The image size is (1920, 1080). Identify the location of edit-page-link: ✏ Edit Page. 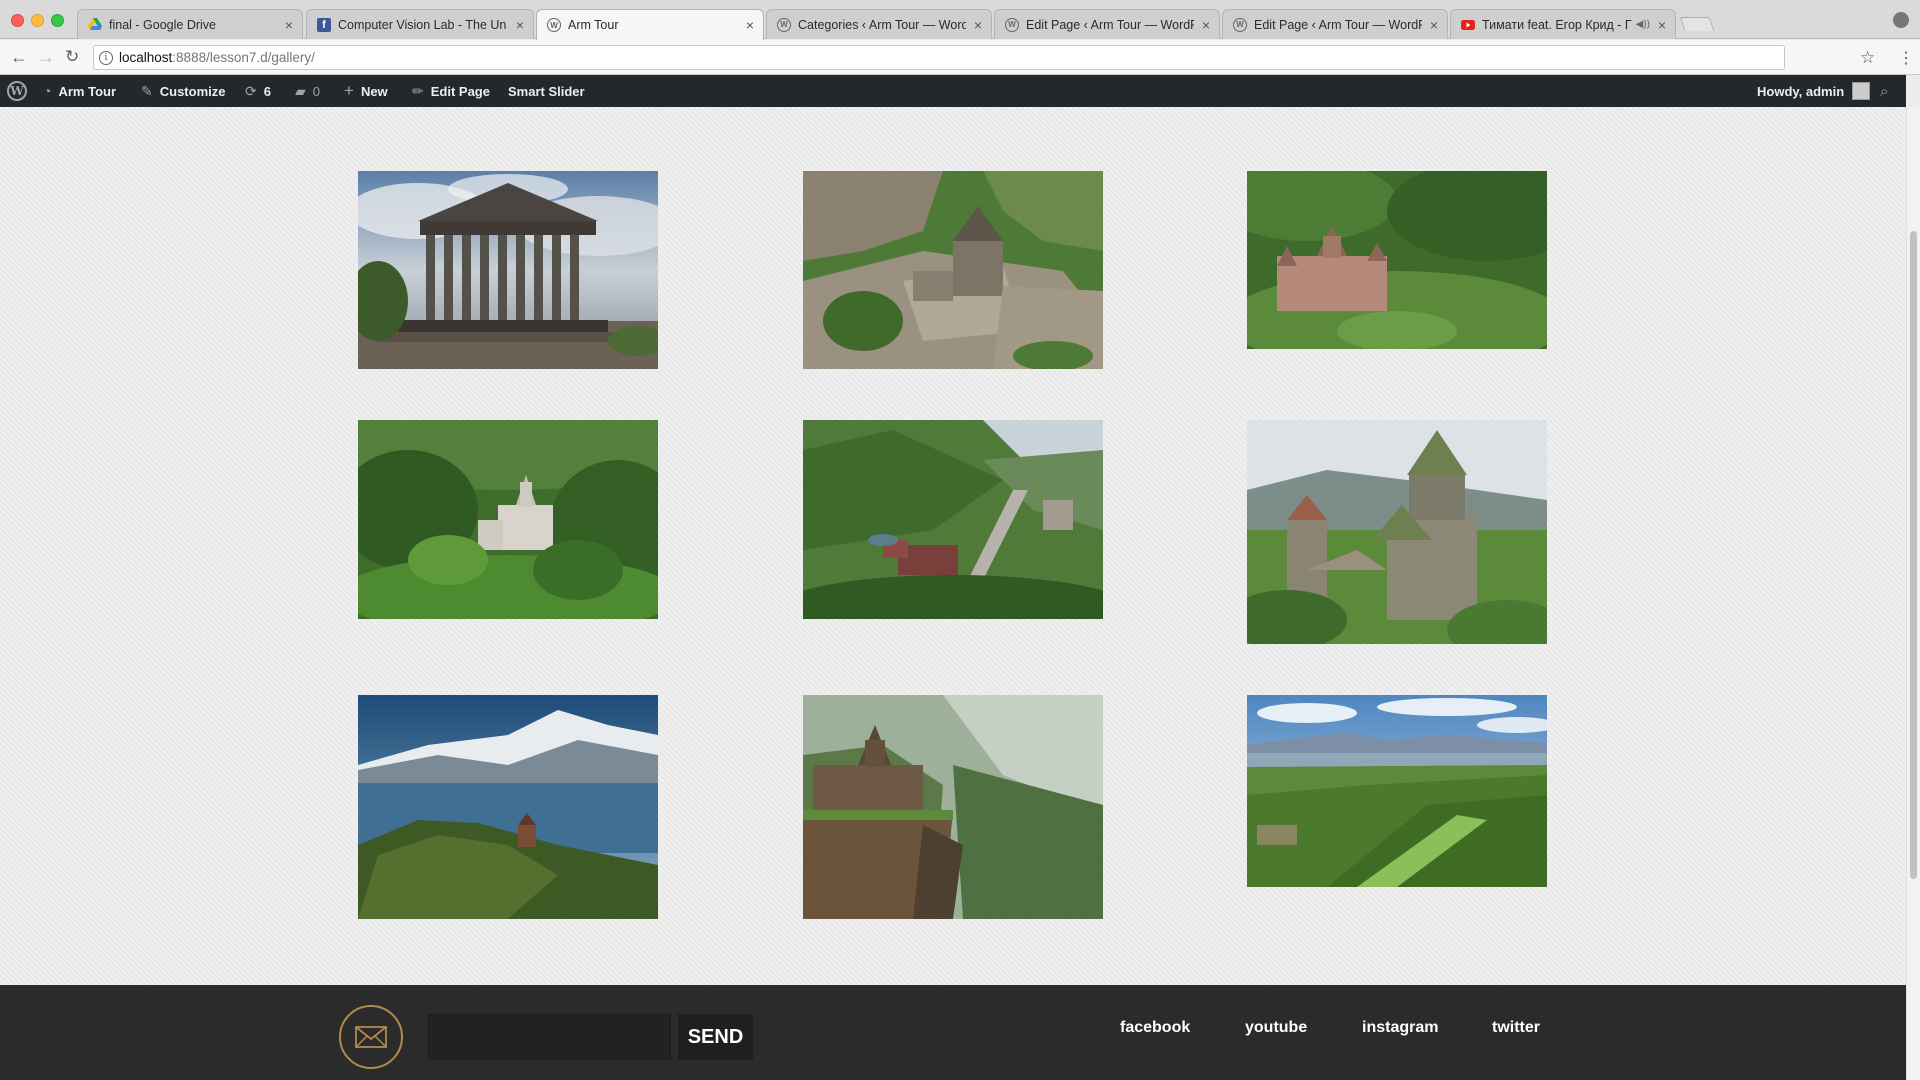
(451, 91).